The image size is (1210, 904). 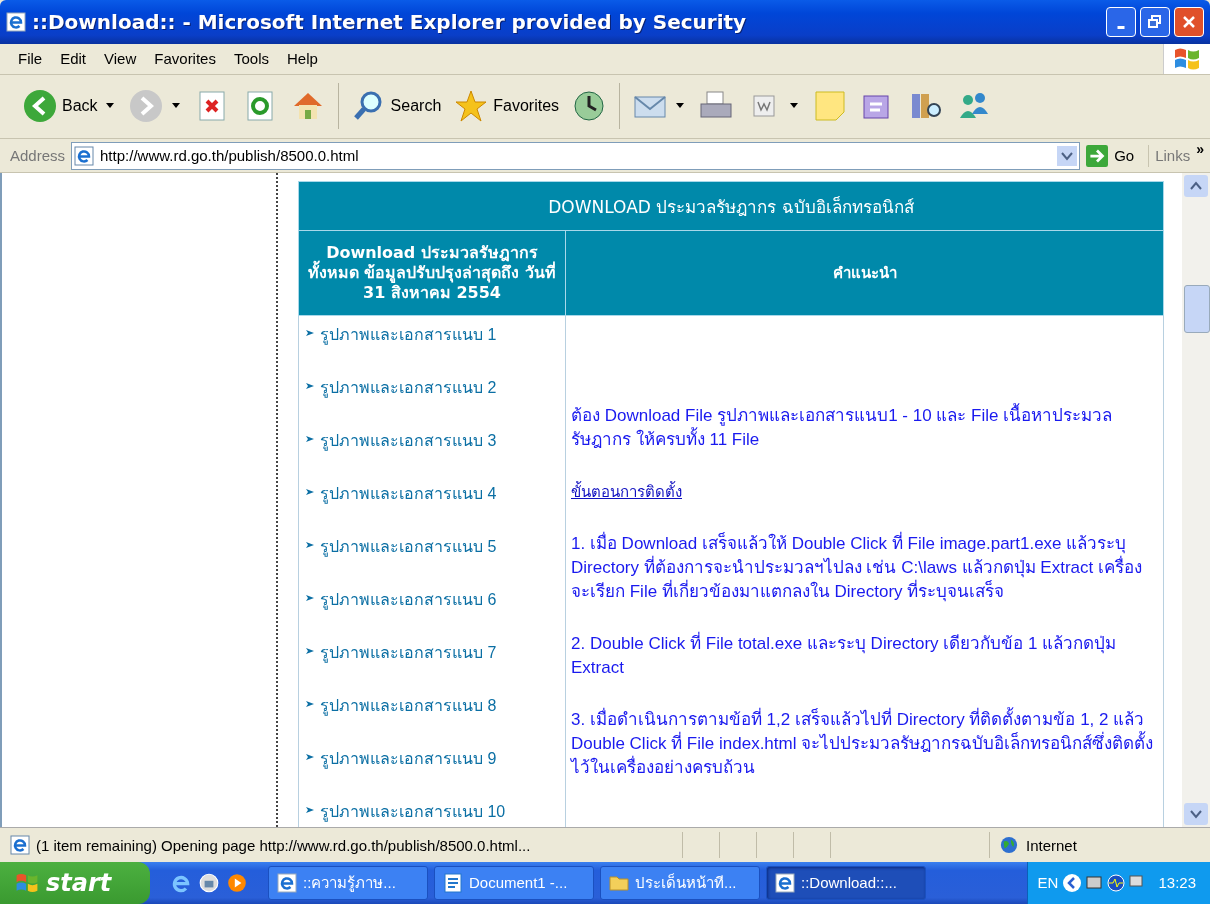 I want to click on download-link: รูปภาพและเอกสารแนบ 2, so click(x=408, y=388).